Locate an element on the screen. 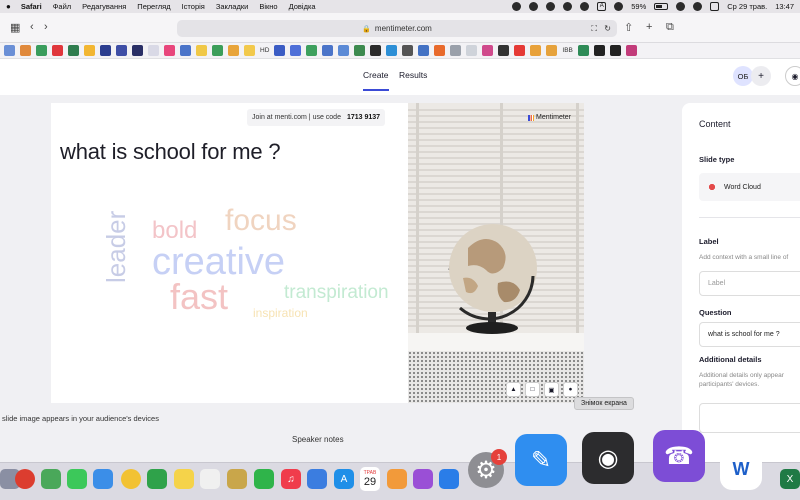 The height and width of the screenshot is (500, 800). bookmark-1-icon is located at coordinates (9, 50).